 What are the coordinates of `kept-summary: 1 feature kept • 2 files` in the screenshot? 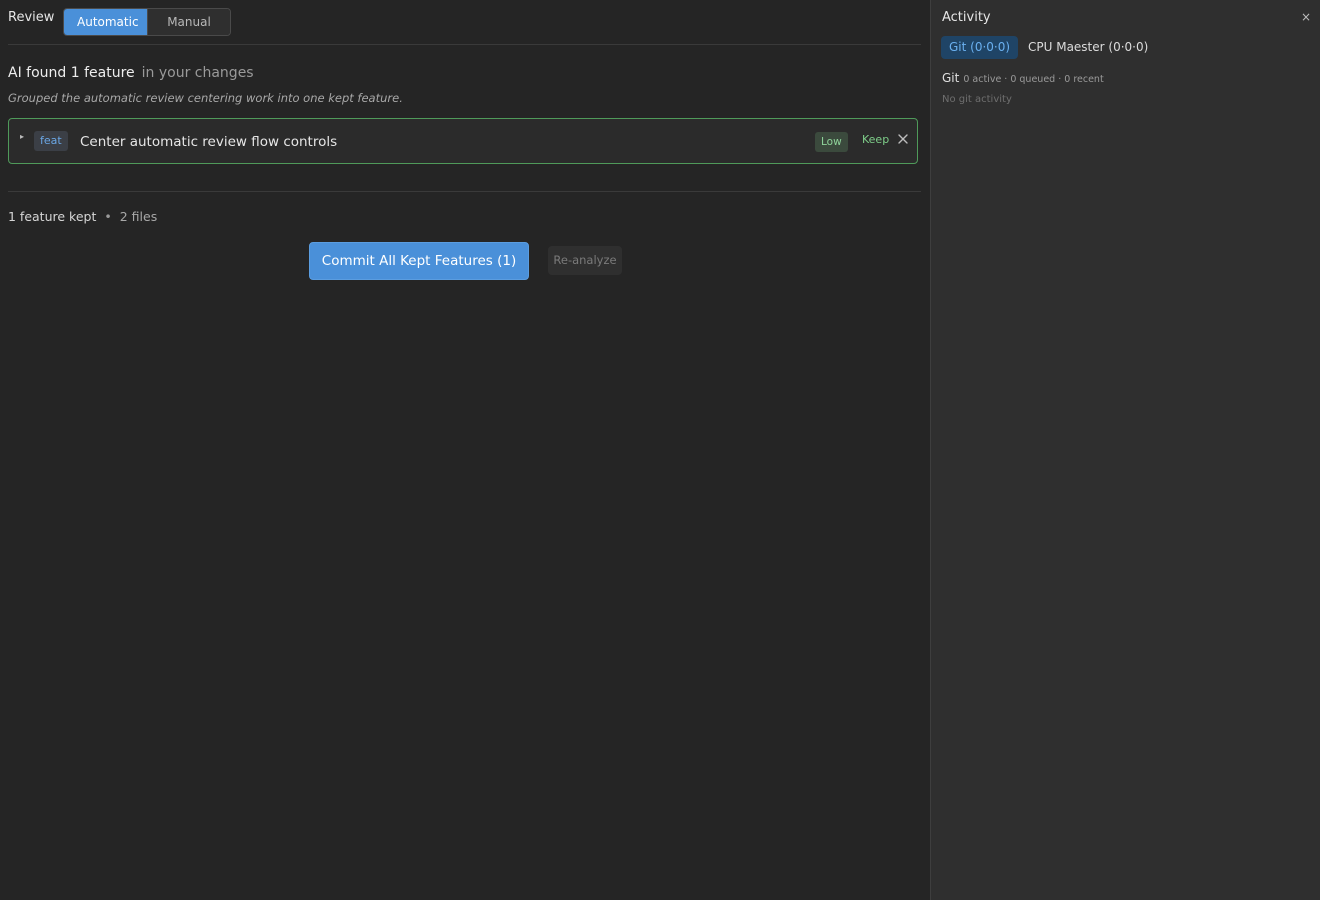 It's located at (82, 216).